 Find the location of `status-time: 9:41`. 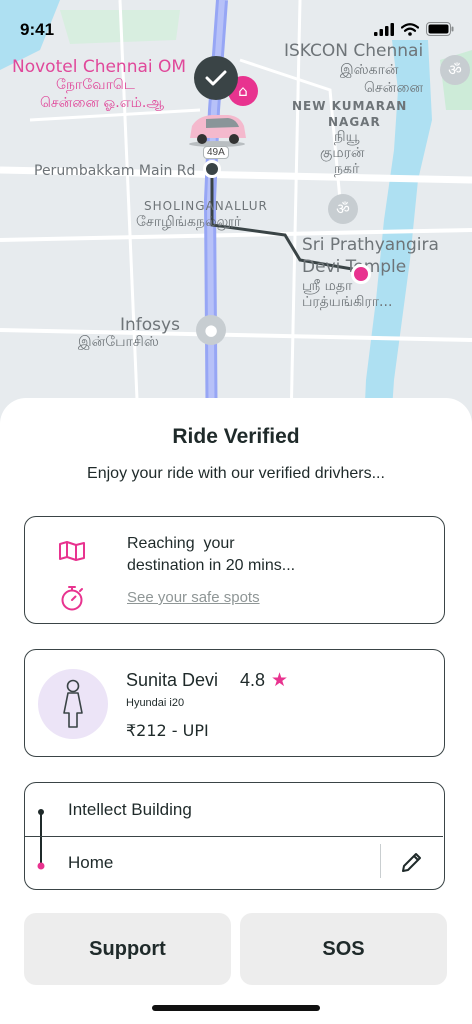

status-time: 9:41 is located at coordinates (37, 29).